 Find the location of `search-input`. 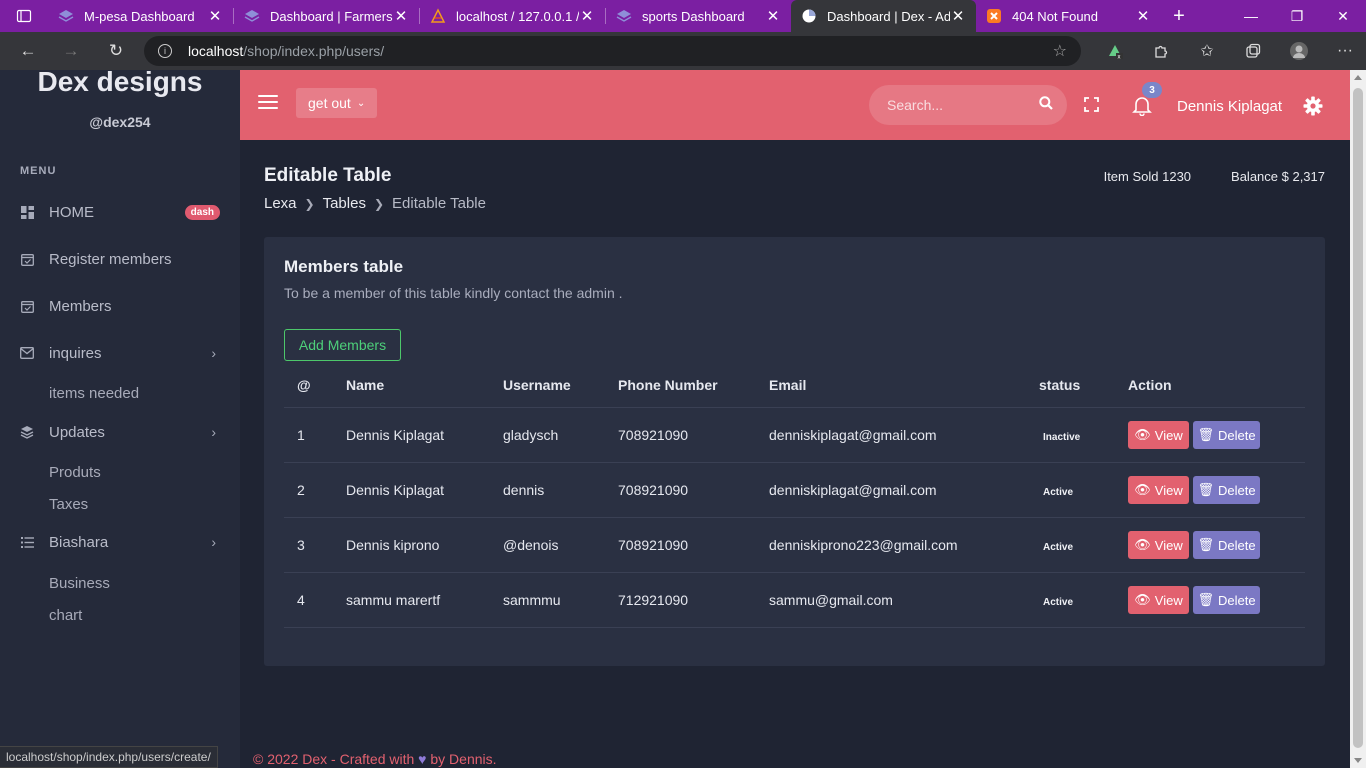

search-input is located at coordinates (957, 105).